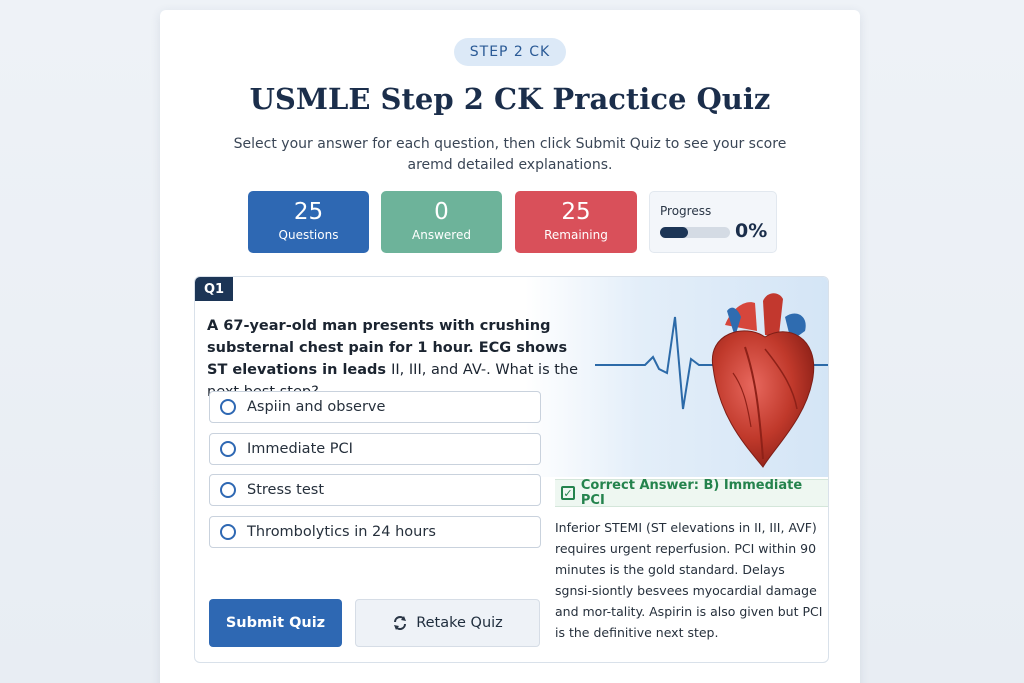 This screenshot has height=683, width=1024. Describe the element at coordinates (576, 235) in the screenshot. I see `stat-remaining-label: Remaining` at that location.